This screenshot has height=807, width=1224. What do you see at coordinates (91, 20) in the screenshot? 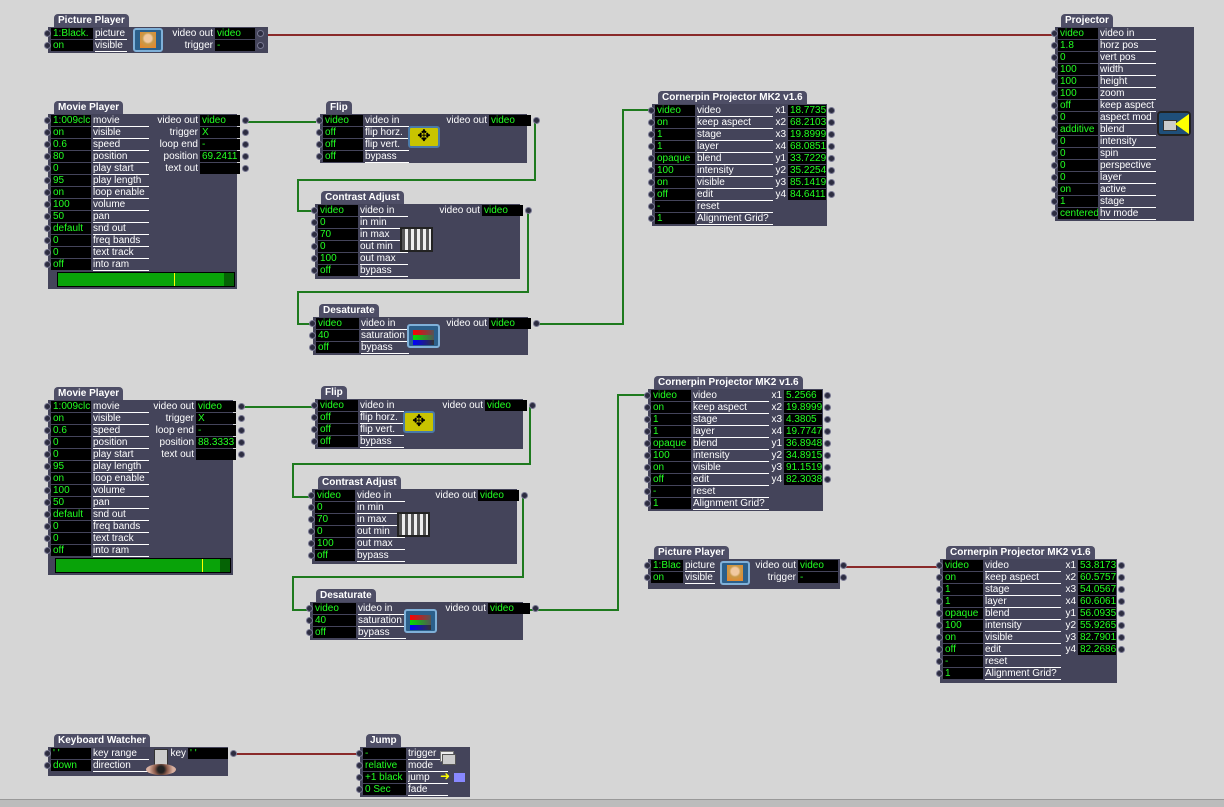
I see `node-title: Picture Player` at bounding box center [91, 20].